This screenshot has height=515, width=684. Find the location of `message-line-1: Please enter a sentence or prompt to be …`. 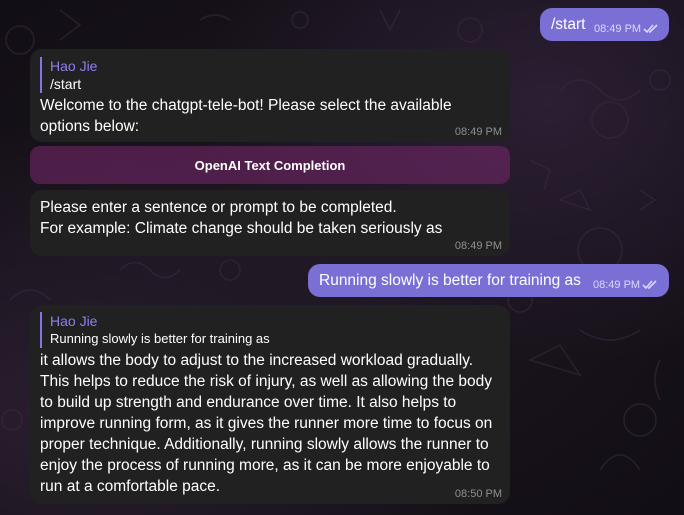

message-line-1: Please enter a sentence or prompt to be … is located at coordinates (218, 207).